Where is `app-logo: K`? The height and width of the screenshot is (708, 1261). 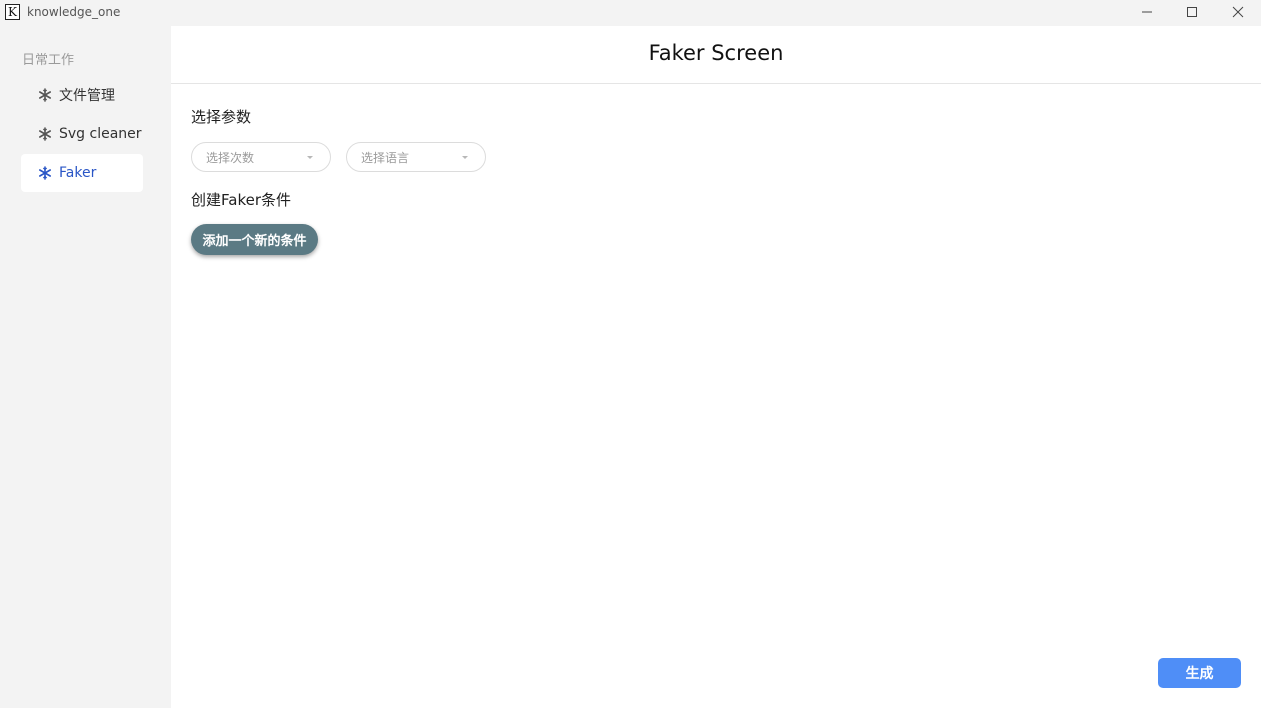
app-logo: K is located at coordinates (12, 12).